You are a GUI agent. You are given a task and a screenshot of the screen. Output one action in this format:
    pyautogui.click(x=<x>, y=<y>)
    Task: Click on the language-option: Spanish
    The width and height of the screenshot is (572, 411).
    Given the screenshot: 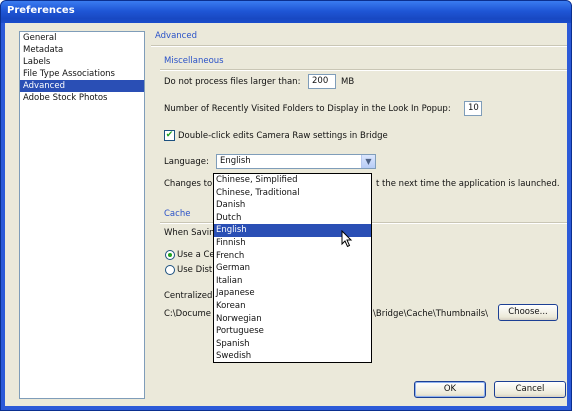 What is the action you would take?
    pyautogui.click(x=292, y=344)
    